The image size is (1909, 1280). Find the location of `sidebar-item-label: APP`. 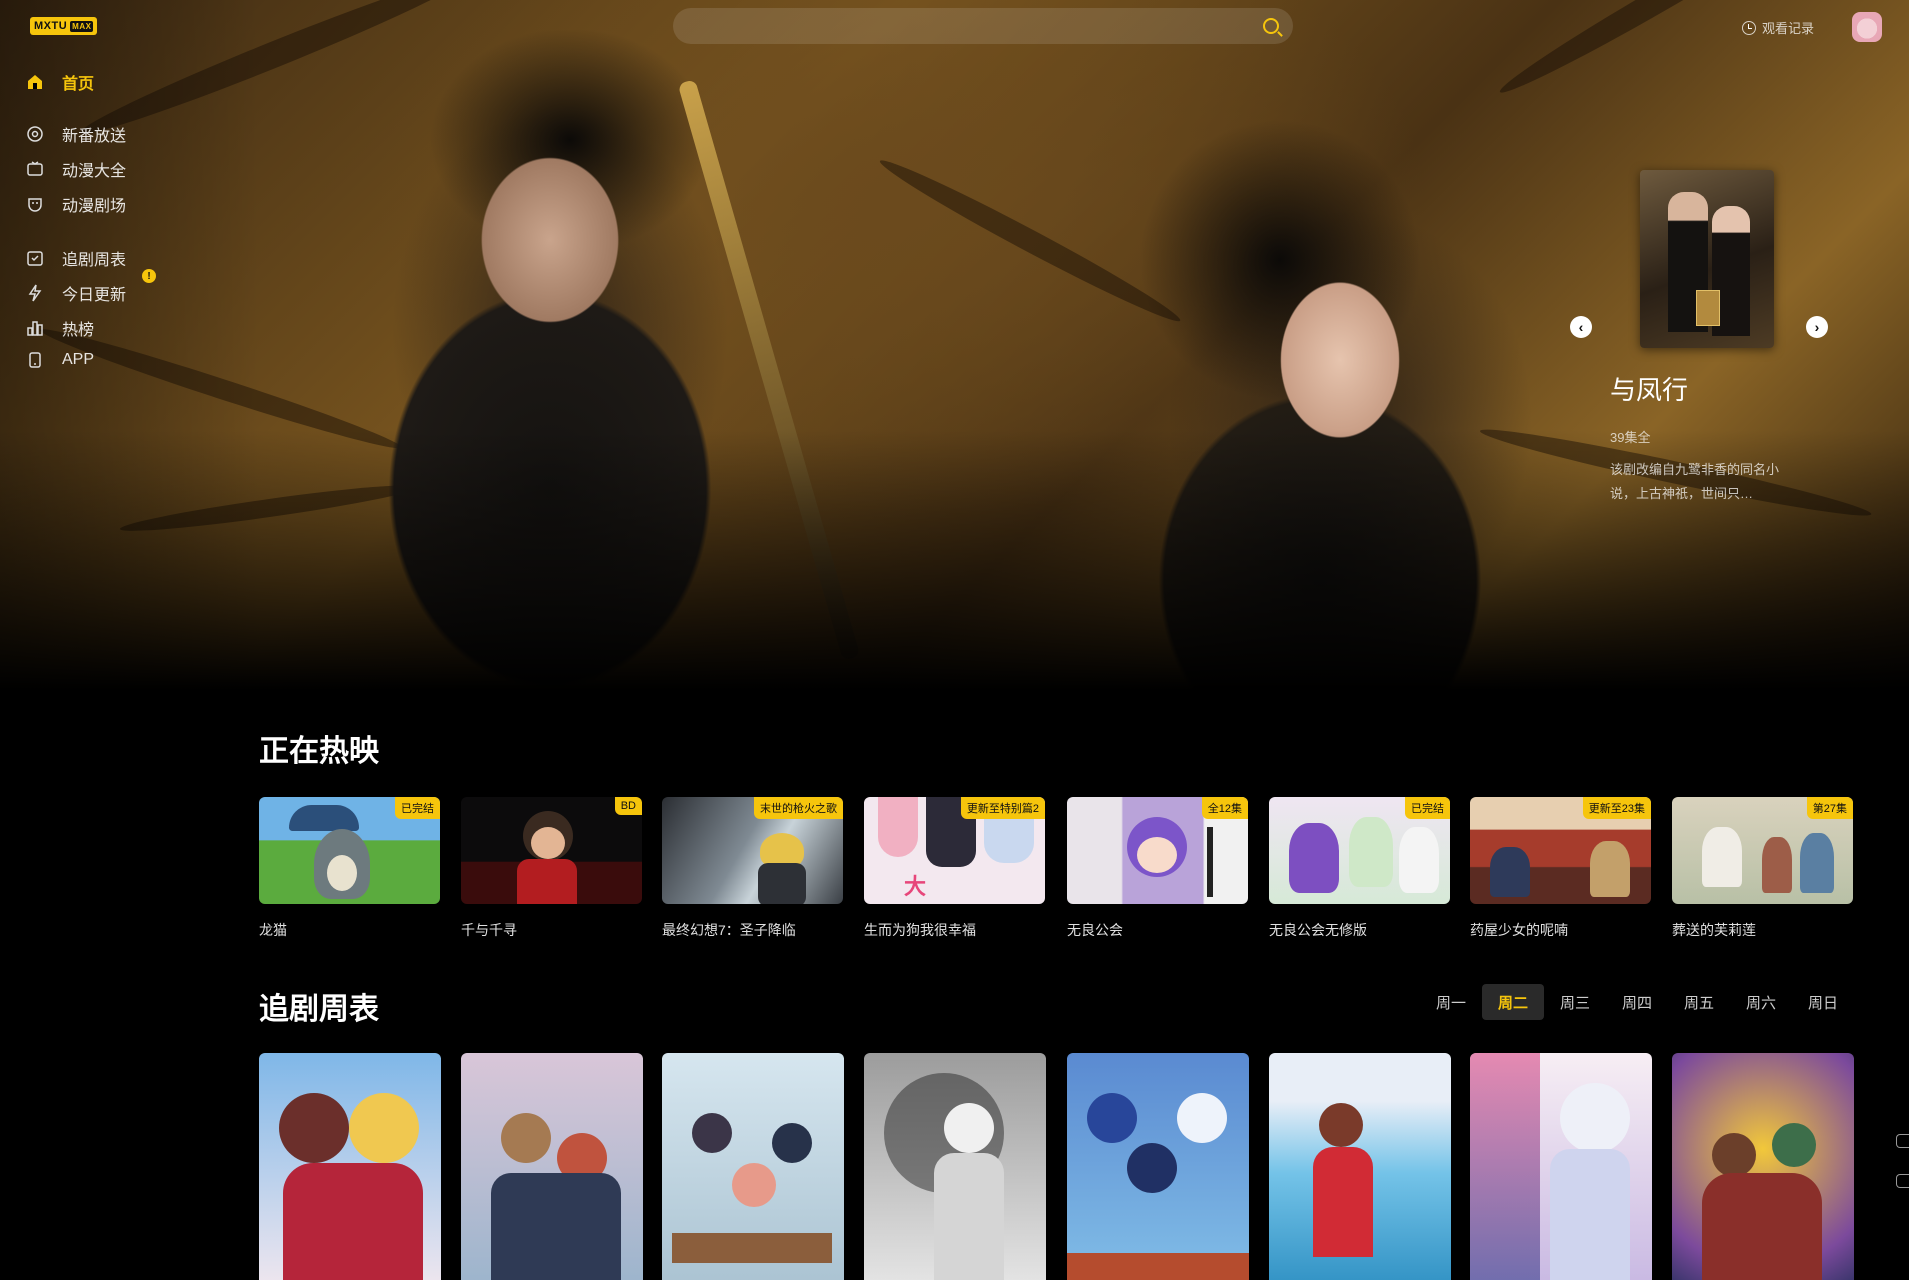

sidebar-item-label: APP is located at coordinates (78, 359).